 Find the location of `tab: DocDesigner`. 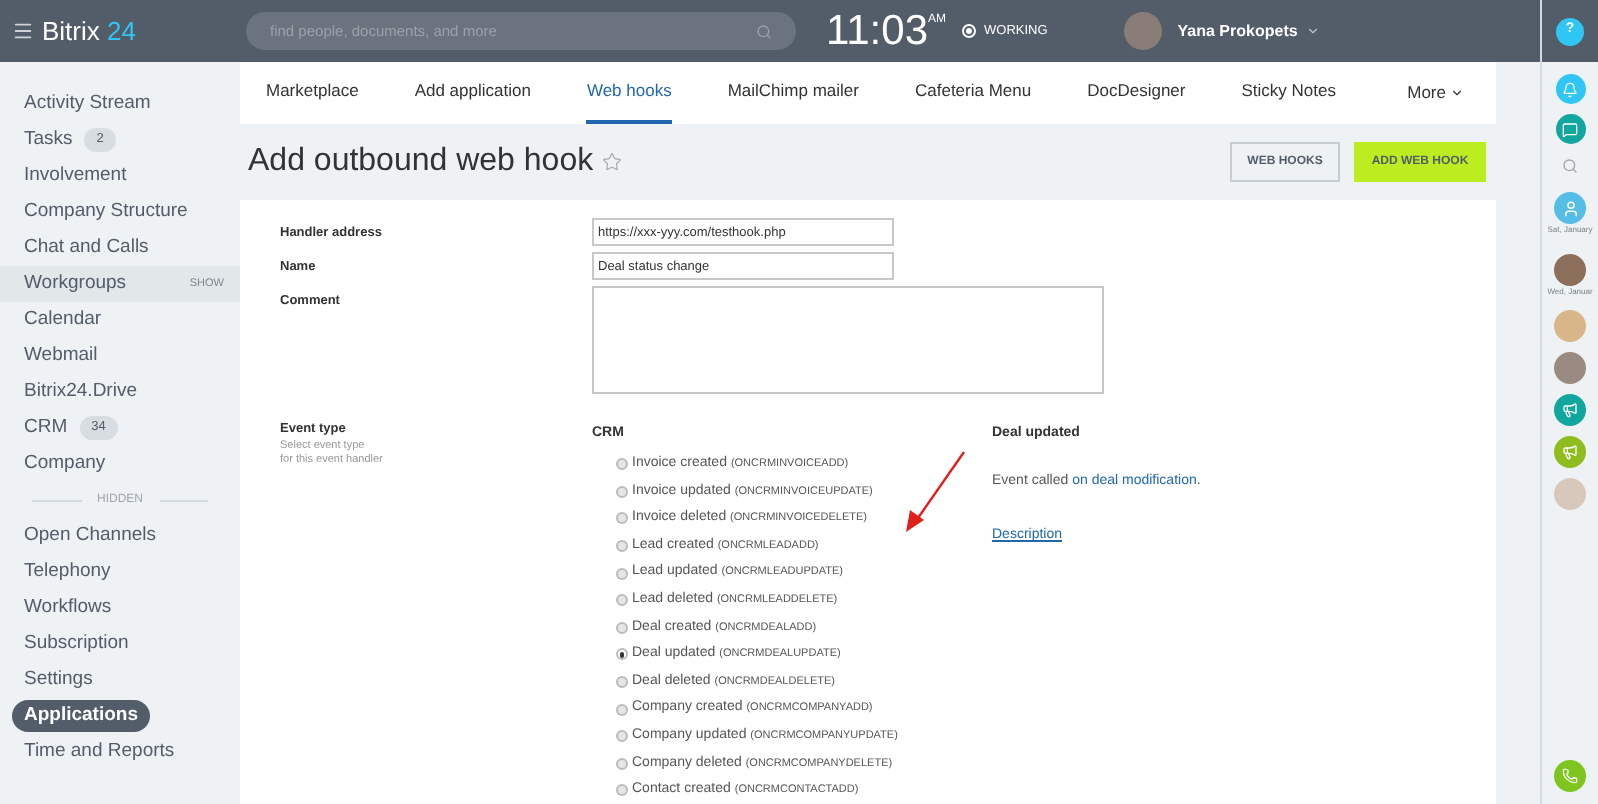

tab: DocDesigner is located at coordinates (1136, 93).